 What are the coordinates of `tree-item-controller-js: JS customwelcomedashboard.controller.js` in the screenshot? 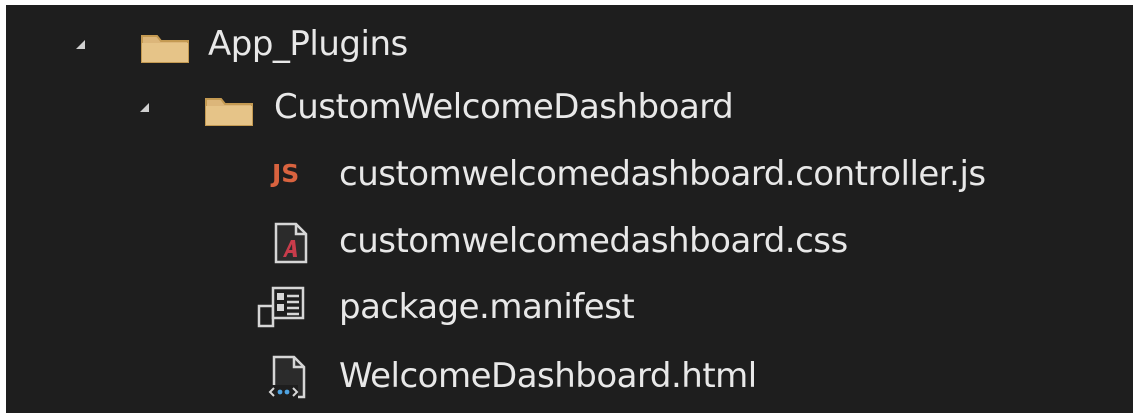 It's located at (569, 174).